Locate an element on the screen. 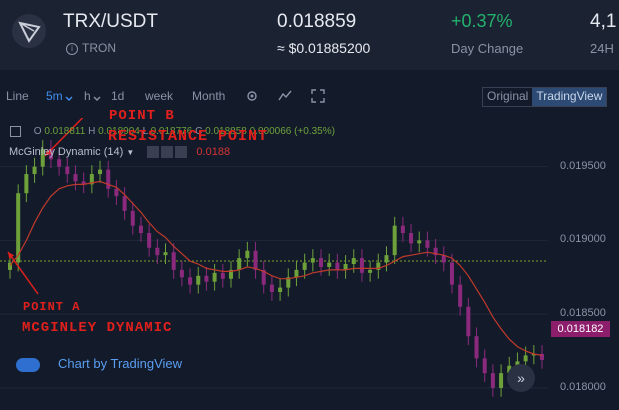  day-change-label: Day Change is located at coordinates (487, 48).